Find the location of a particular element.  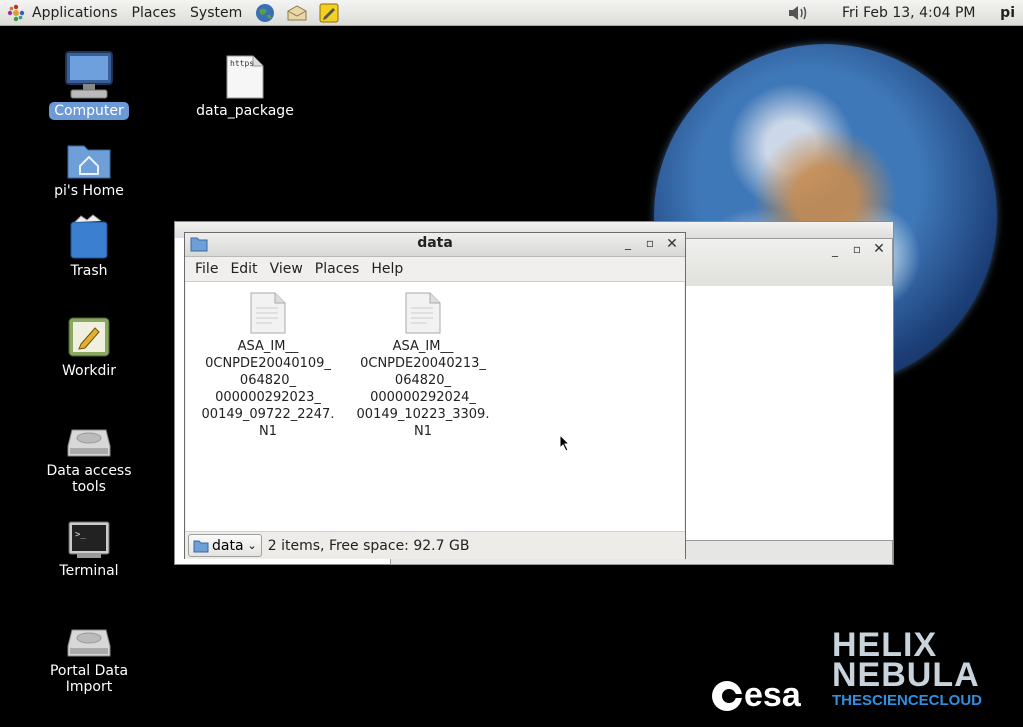

desktop-icon-label: Portal Data Import is located at coordinates (89, 679).